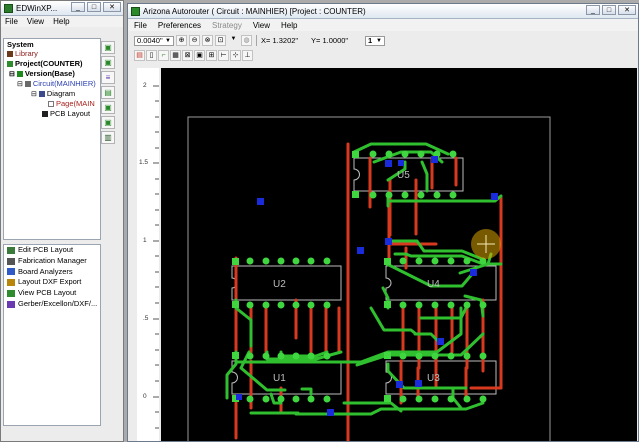 The image size is (639, 442). I want to click on tool-green3-icon: ▣, so click(108, 122).